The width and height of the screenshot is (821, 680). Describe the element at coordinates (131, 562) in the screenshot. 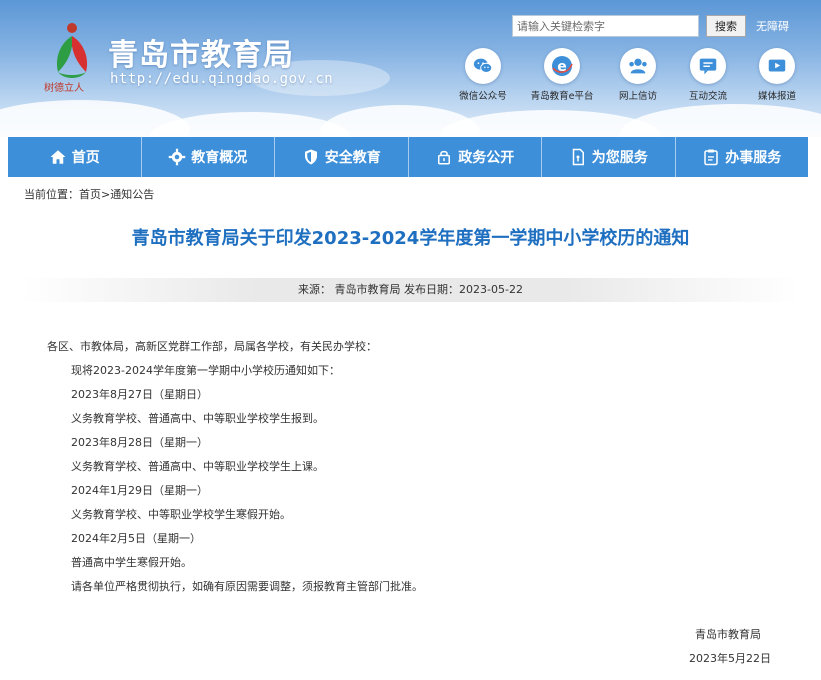

I see `article-paragraph: 普通高中学生寒假开始。` at that location.